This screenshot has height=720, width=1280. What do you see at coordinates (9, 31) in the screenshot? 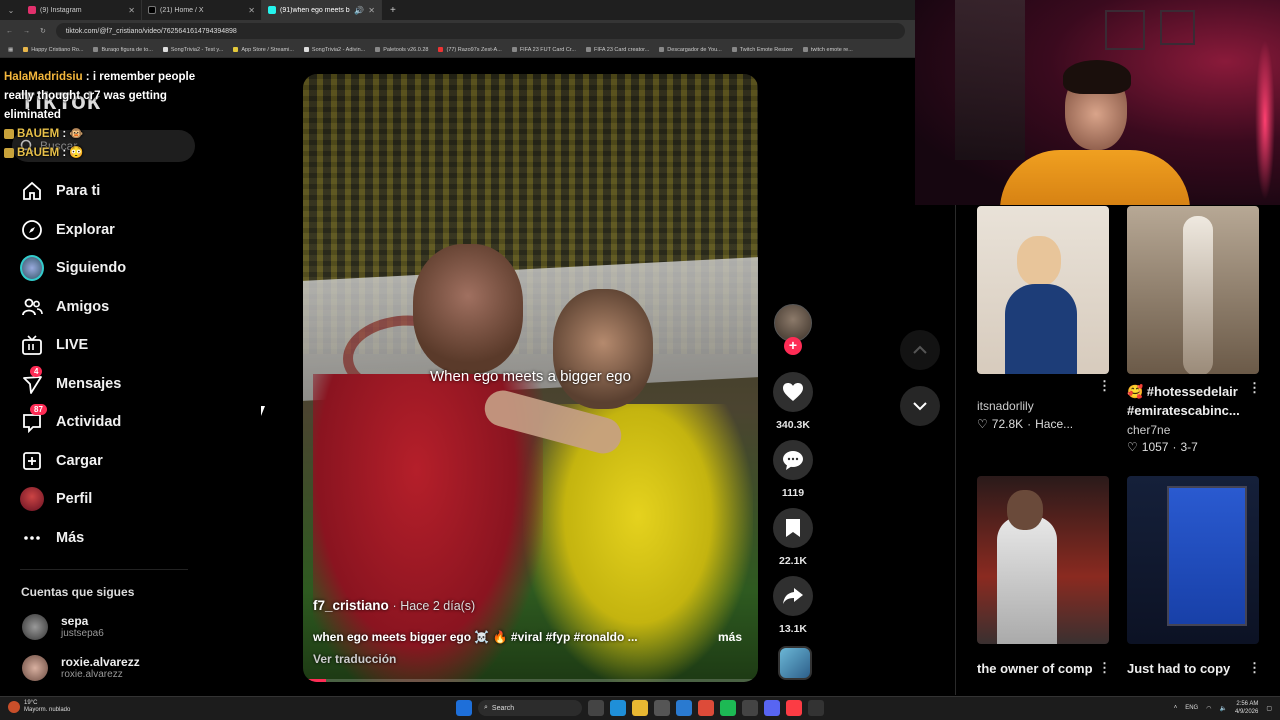
I see `back-icon: ←` at bounding box center [9, 31].